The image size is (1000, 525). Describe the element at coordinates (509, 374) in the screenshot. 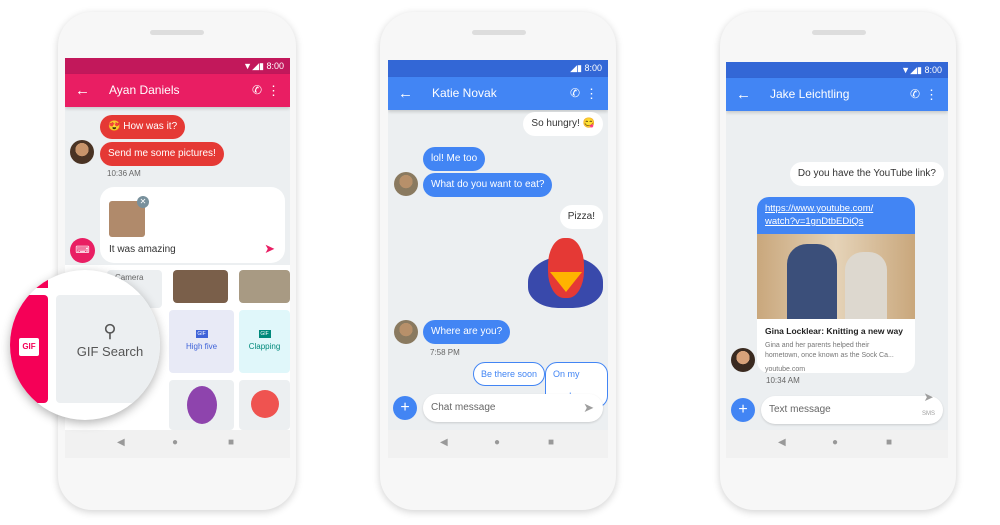

I see `suggestion-chip: Be there soon` at that location.